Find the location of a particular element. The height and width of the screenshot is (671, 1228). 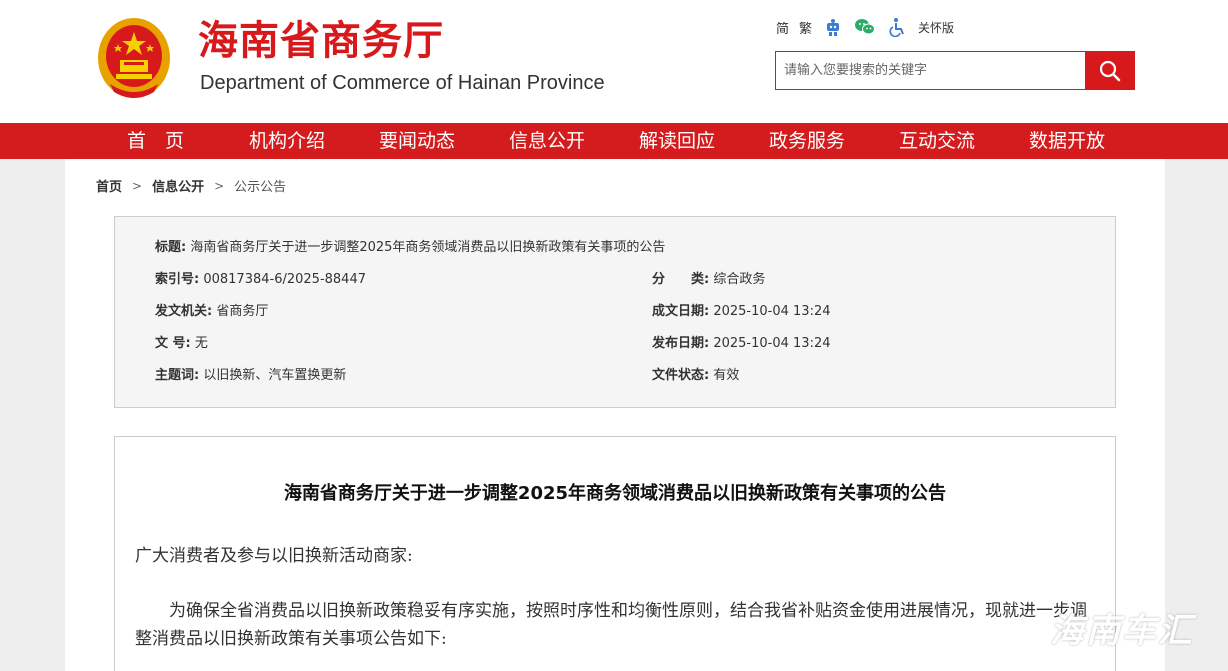

accessibility-icon is located at coordinates (897, 27).